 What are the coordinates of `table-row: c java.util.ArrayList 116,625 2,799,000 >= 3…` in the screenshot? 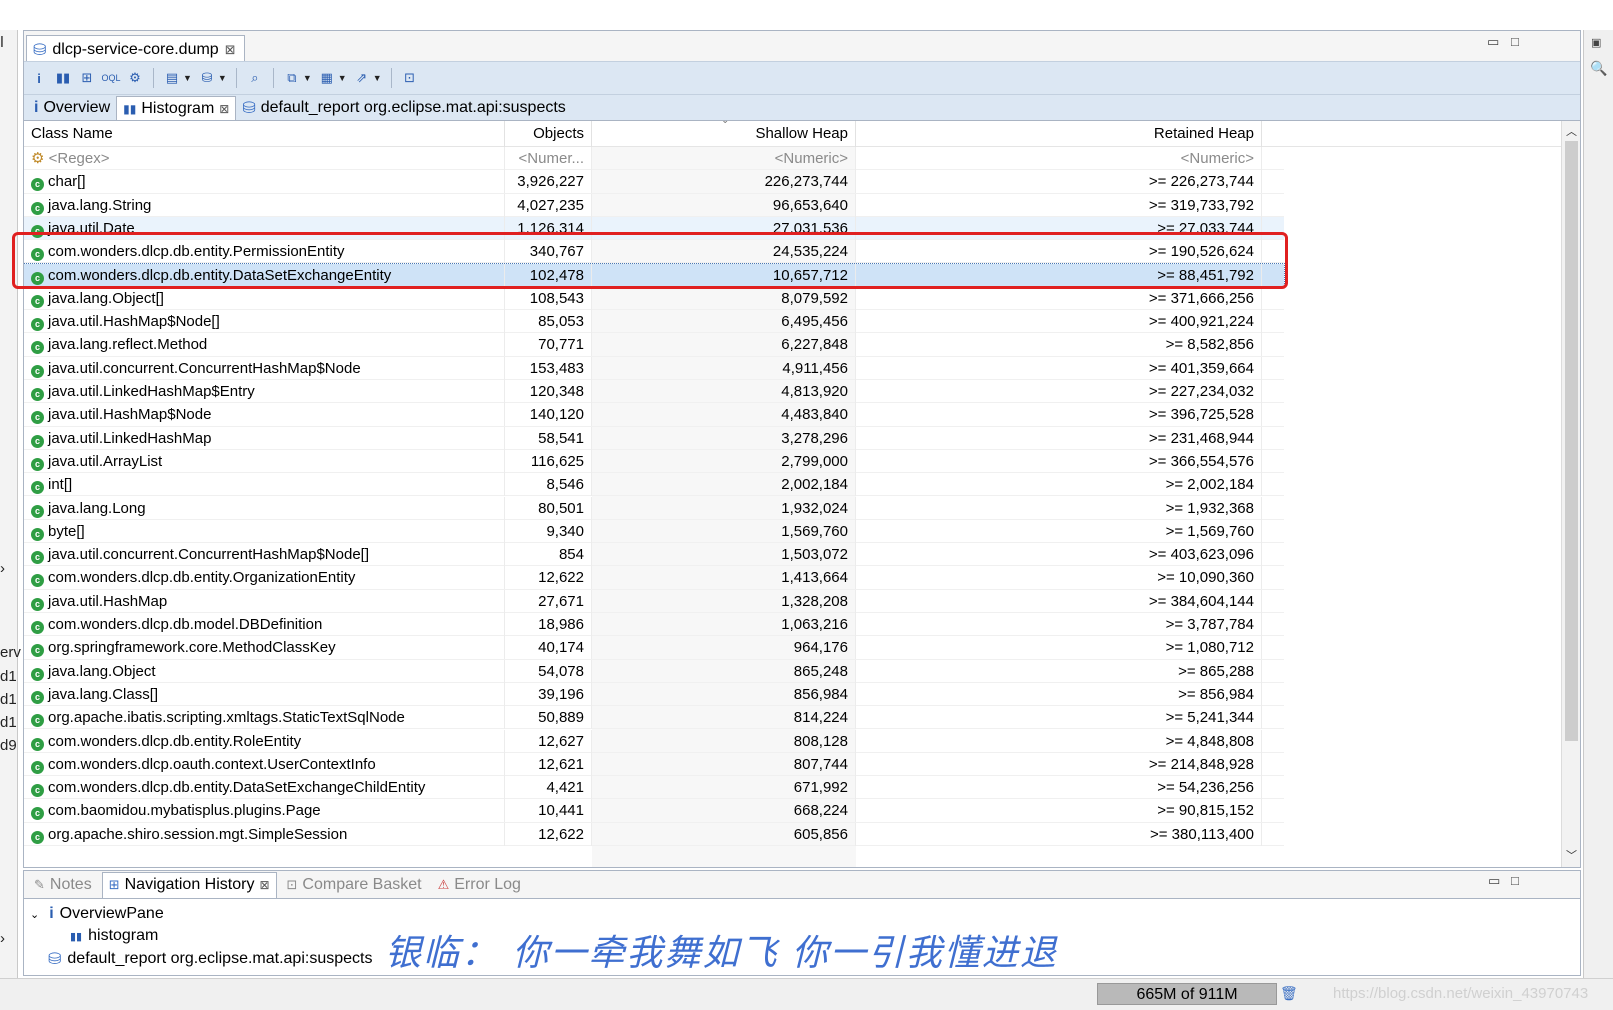 It's located at (654, 461).